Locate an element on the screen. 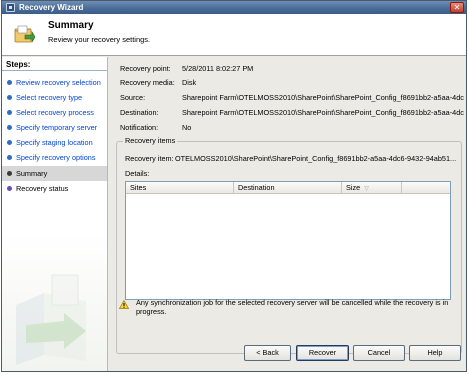 Image resolution: width=469 pixels, height=374 pixels. step-select-recovery-type: Select recovery type is located at coordinates (54, 97).